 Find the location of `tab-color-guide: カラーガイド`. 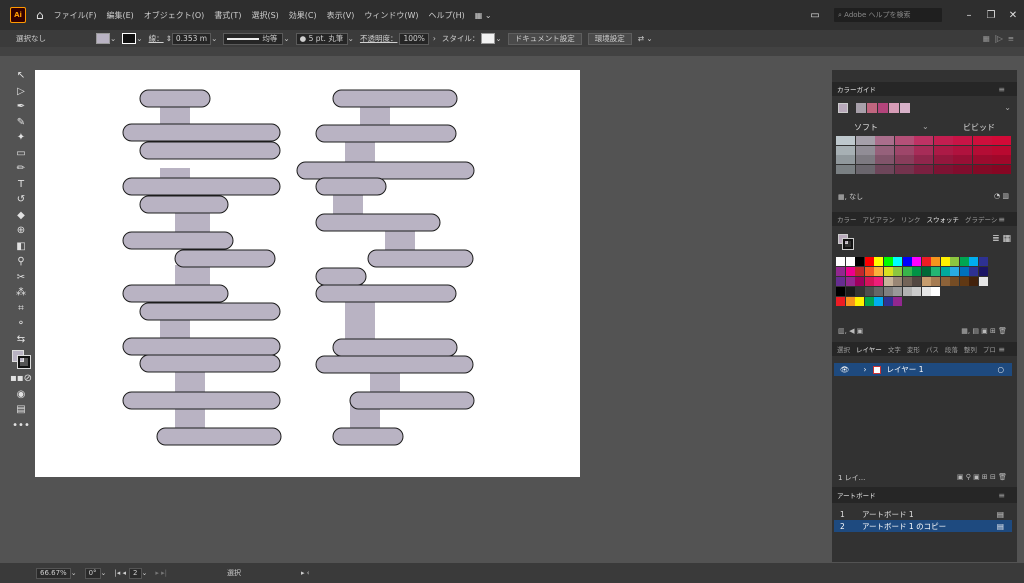

tab-color-guide: カラーガイド is located at coordinates (856, 89).